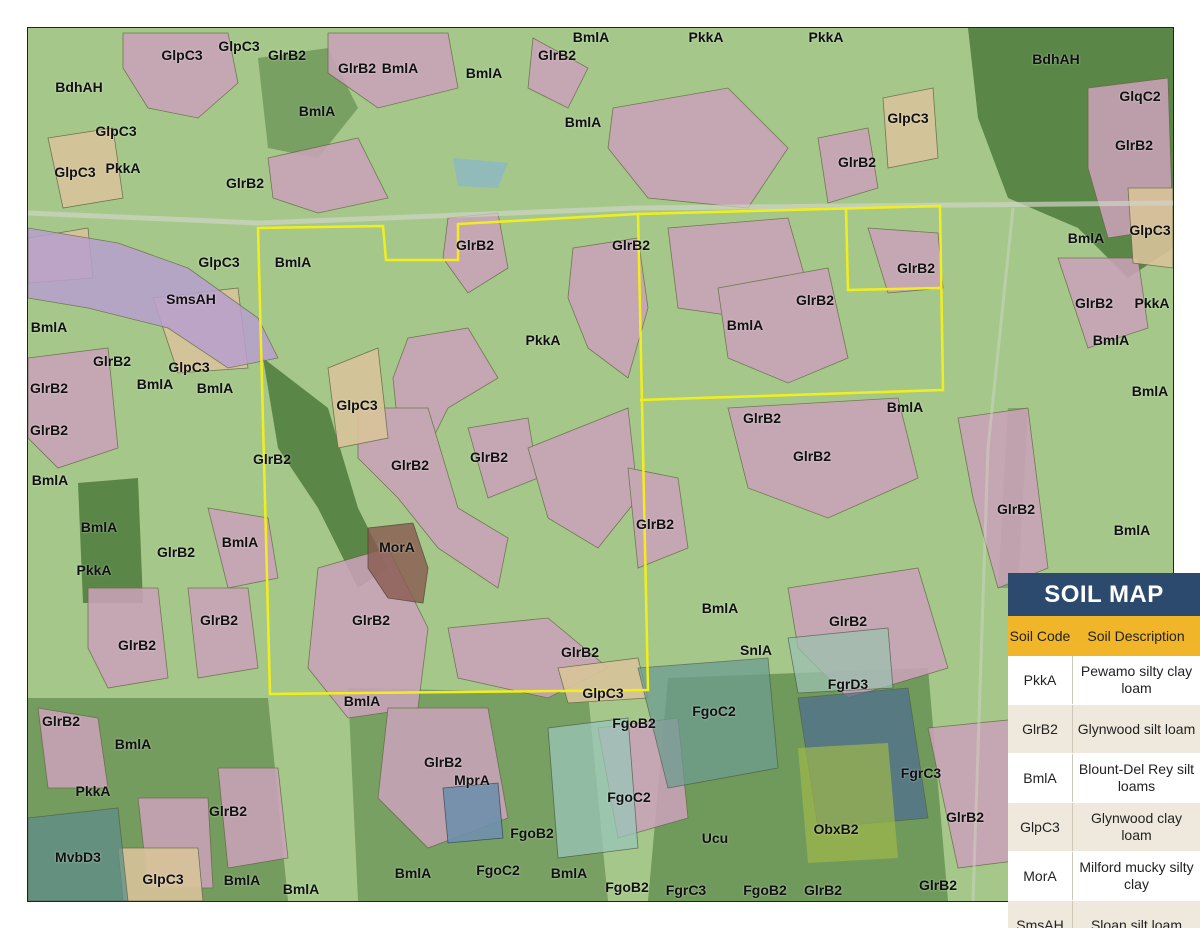  I want to click on legend-row: PkkA Pewamo silty clay loam, so click(1104, 680).